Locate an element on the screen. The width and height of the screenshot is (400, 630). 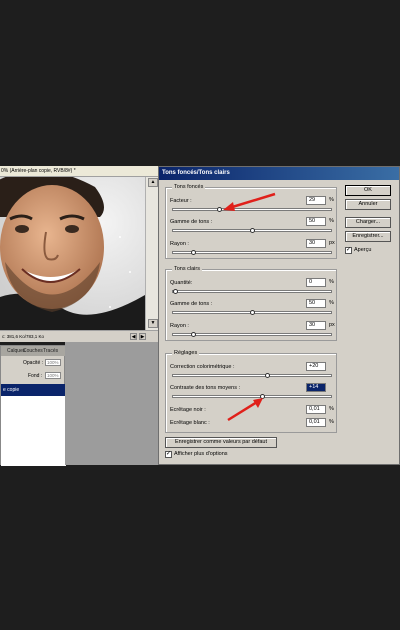
black-clip-unit: % is located at coordinates (331, 409).